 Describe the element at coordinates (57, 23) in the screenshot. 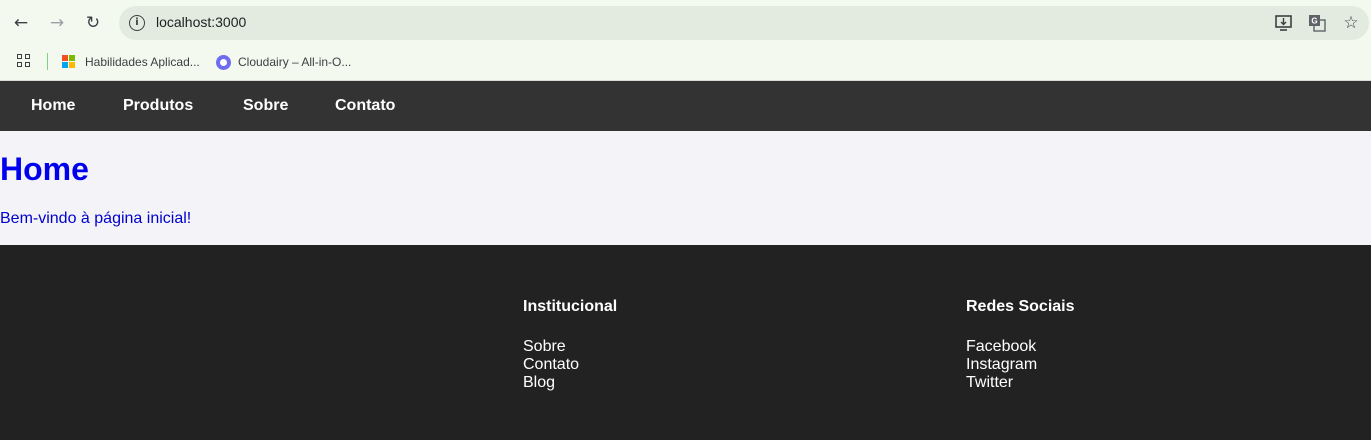

I see `forward-arrow-icon: →` at that location.